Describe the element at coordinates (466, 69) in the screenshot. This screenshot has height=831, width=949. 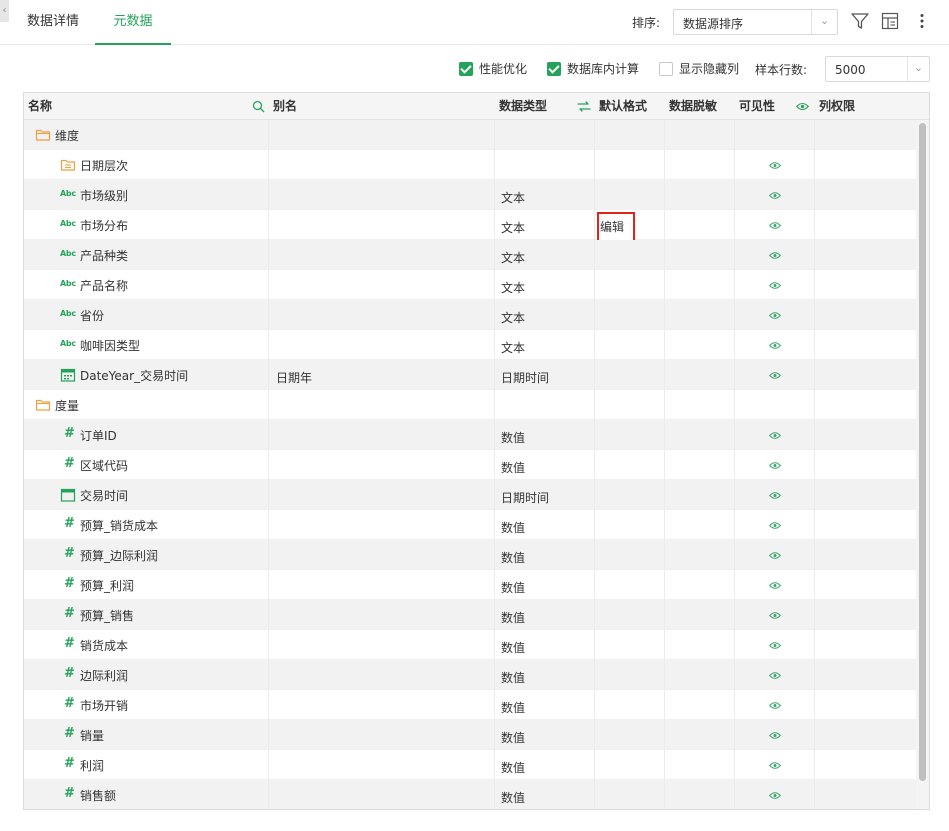
I see `checkbox-checked-icon` at that location.